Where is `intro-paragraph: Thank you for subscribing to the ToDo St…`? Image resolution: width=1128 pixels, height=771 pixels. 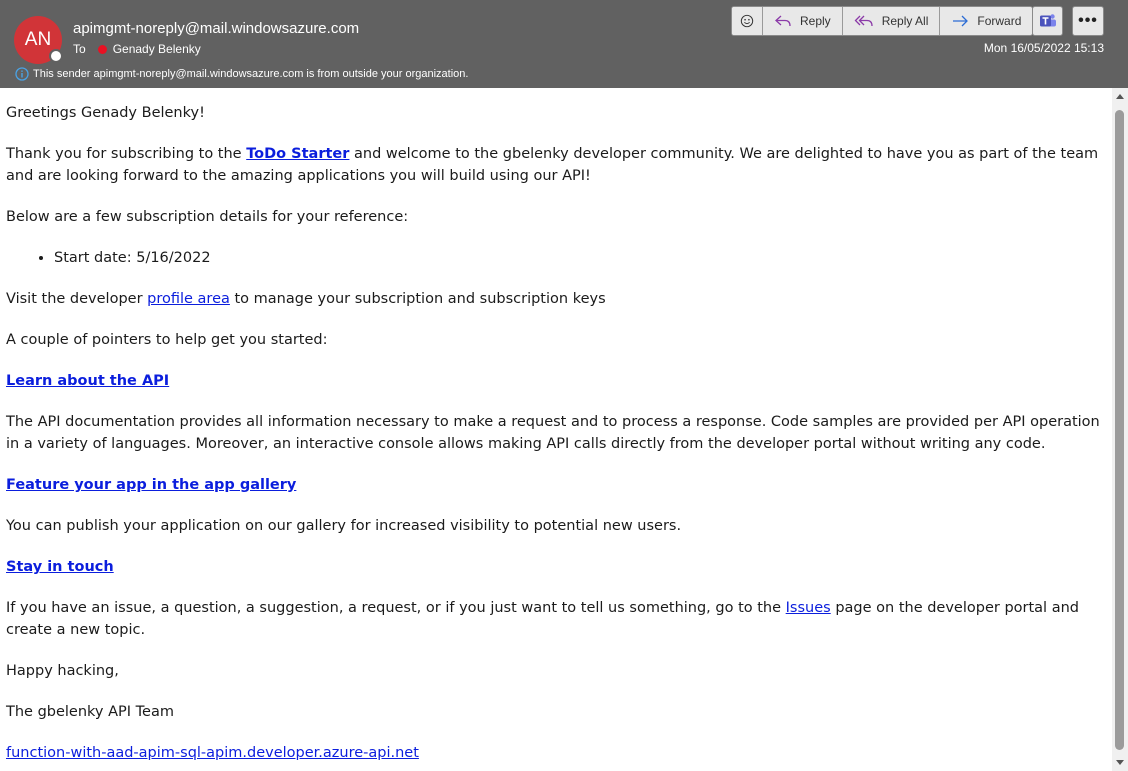 intro-paragraph: Thank you for subscribing to the ToDo St… is located at coordinates (556, 165).